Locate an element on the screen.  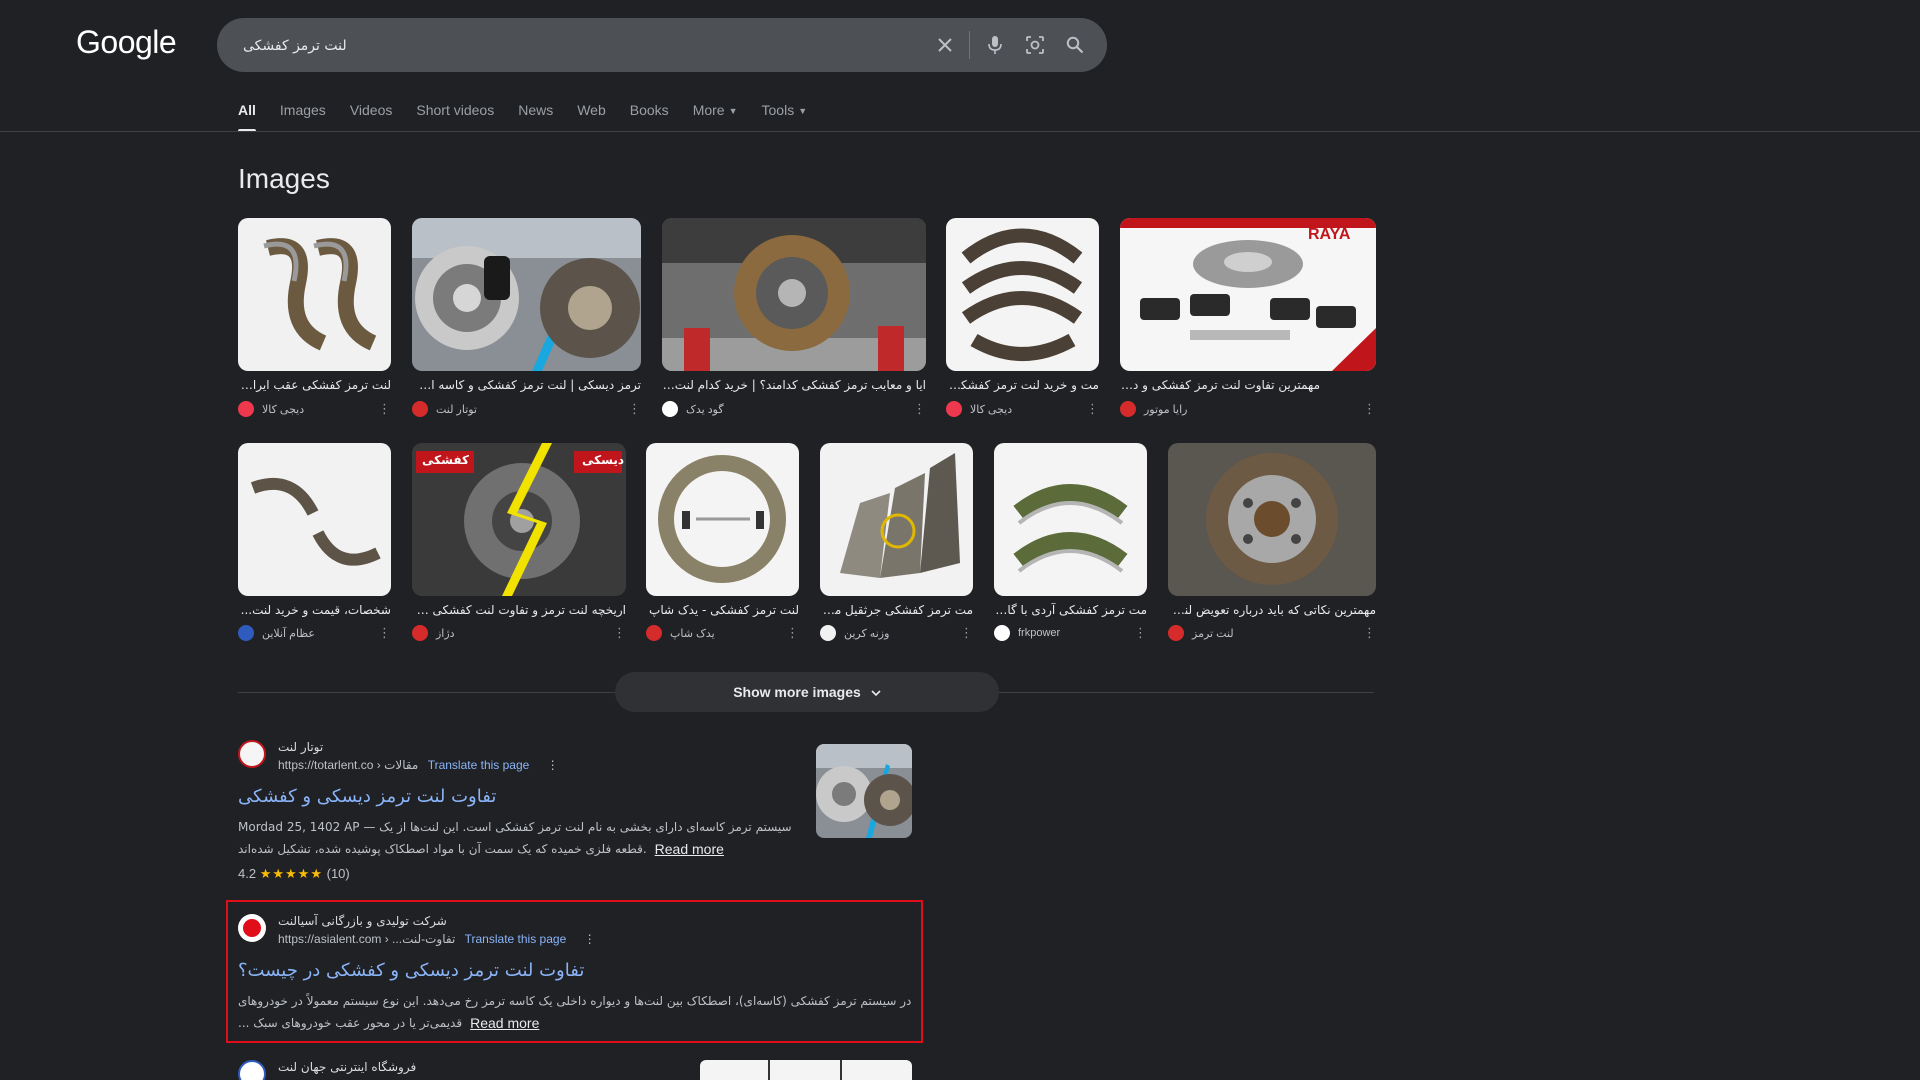
tab-images: Images is located at coordinates (303, 115).